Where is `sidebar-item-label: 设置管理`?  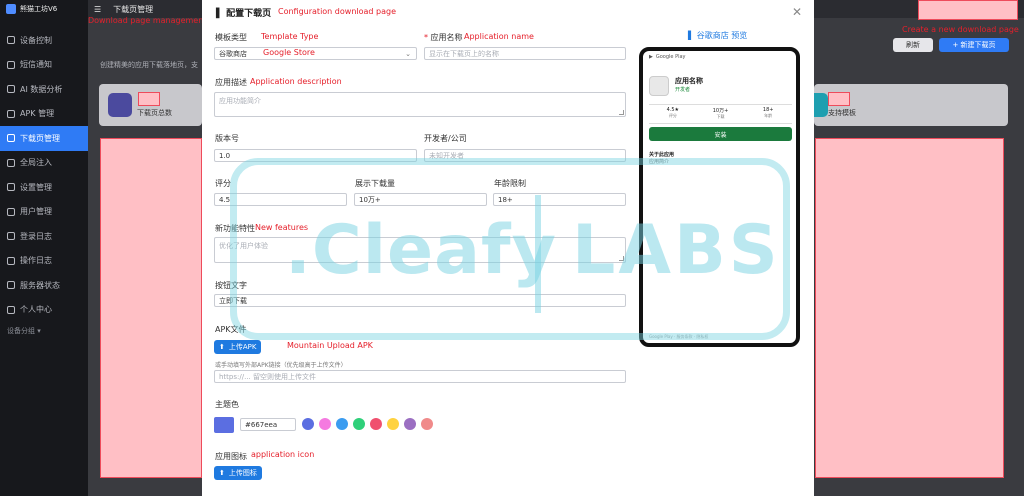 sidebar-item-label: 设置管理 is located at coordinates (36, 187).